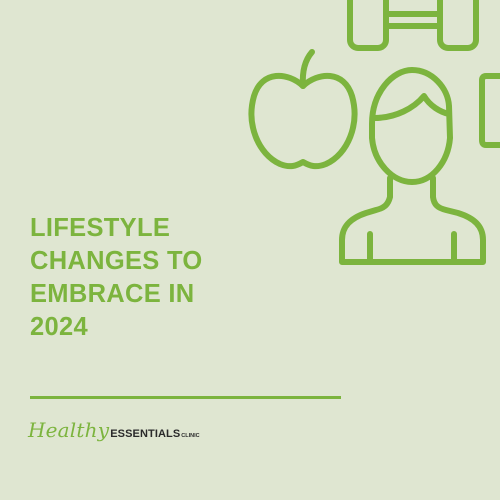 Image resolution: width=500 pixels, height=500 pixels. Describe the element at coordinates (116, 261) in the screenshot. I see `headline-line-2: CHANGES TO` at that location.